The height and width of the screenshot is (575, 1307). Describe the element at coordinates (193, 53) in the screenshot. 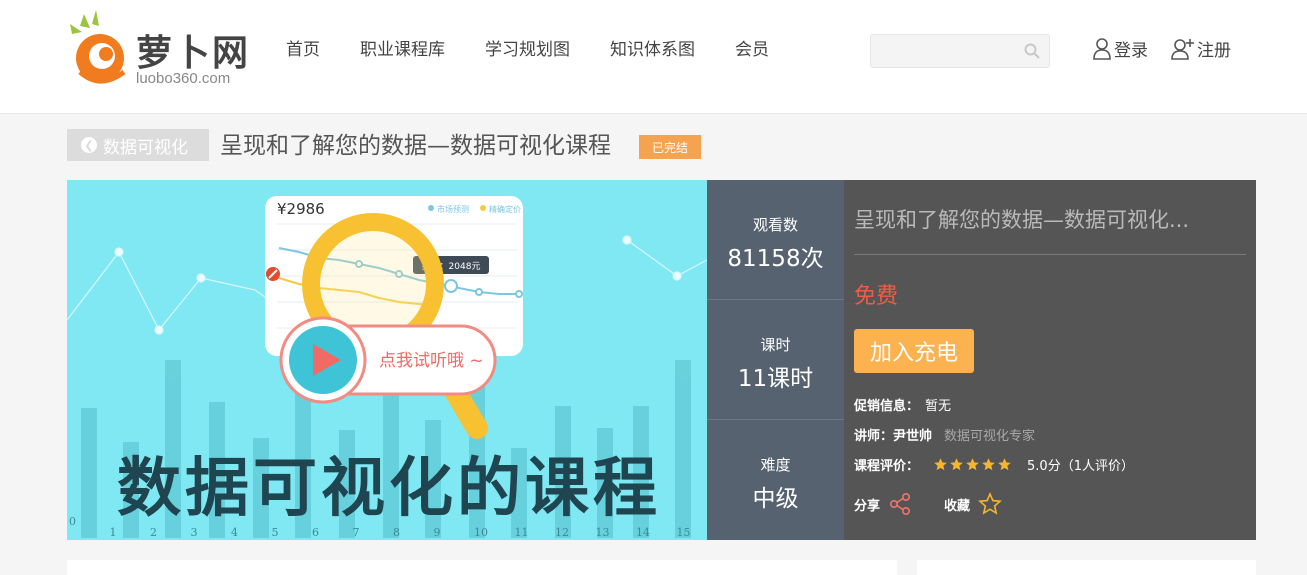

I see `logo-wordmark: 萝卜网` at that location.